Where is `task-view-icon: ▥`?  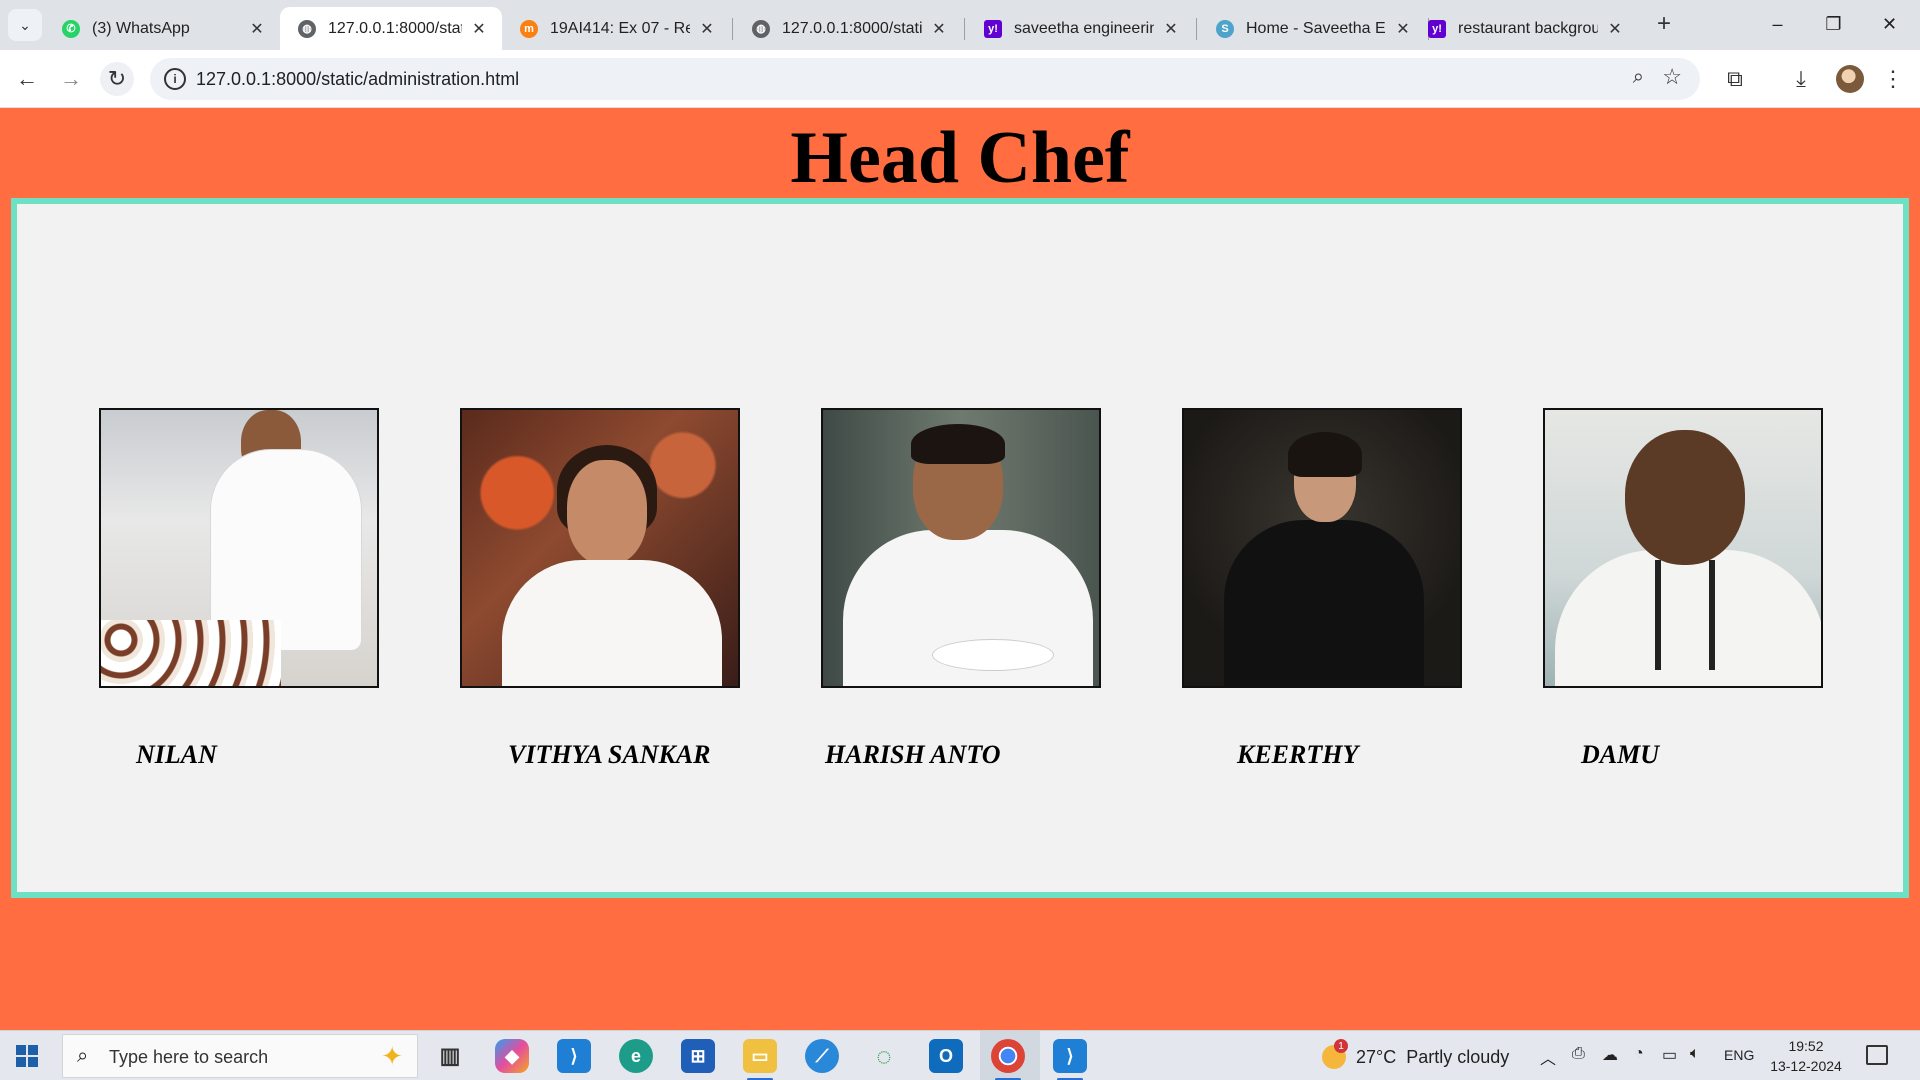 task-view-icon: ▥ is located at coordinates (450, 1056).